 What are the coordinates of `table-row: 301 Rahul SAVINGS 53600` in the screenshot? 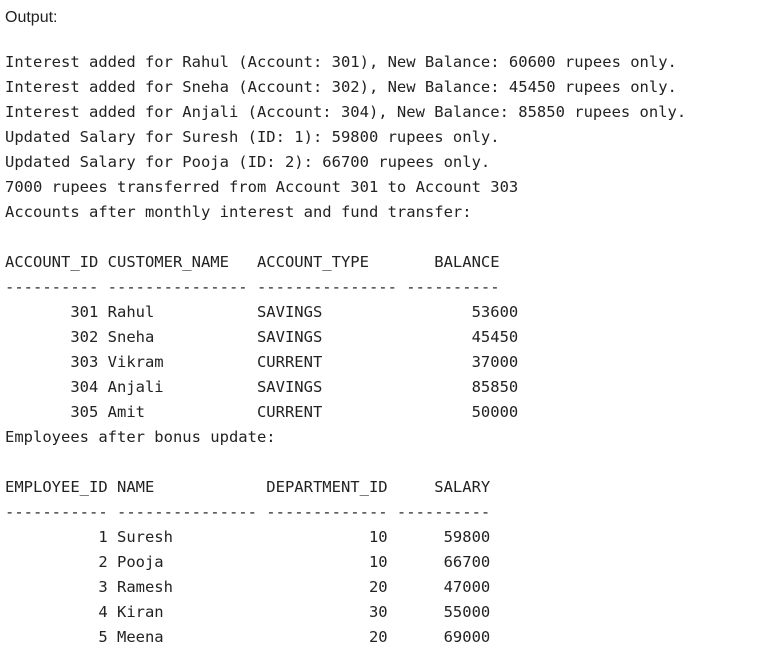 It's located at (262, 312).